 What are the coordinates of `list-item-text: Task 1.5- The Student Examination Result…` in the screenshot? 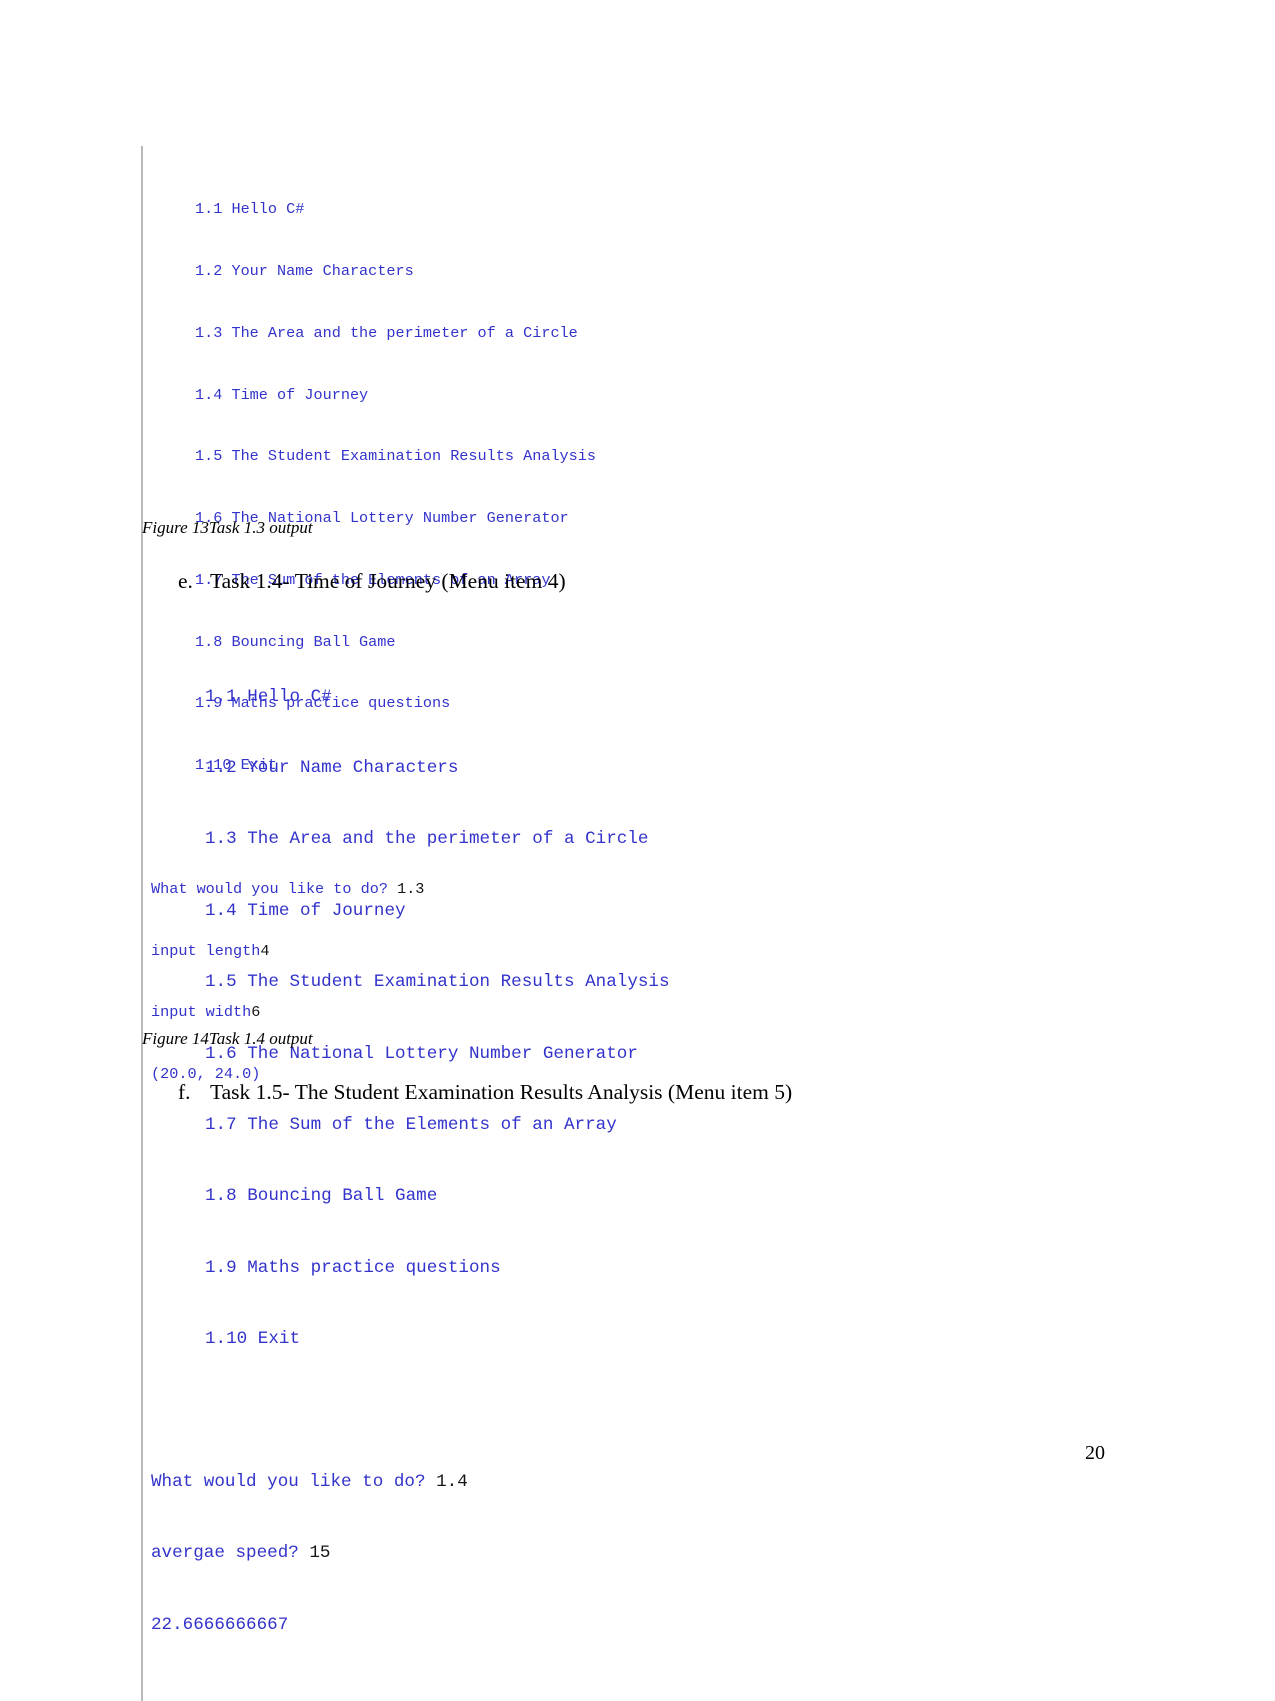 It's located at (501, 1092).